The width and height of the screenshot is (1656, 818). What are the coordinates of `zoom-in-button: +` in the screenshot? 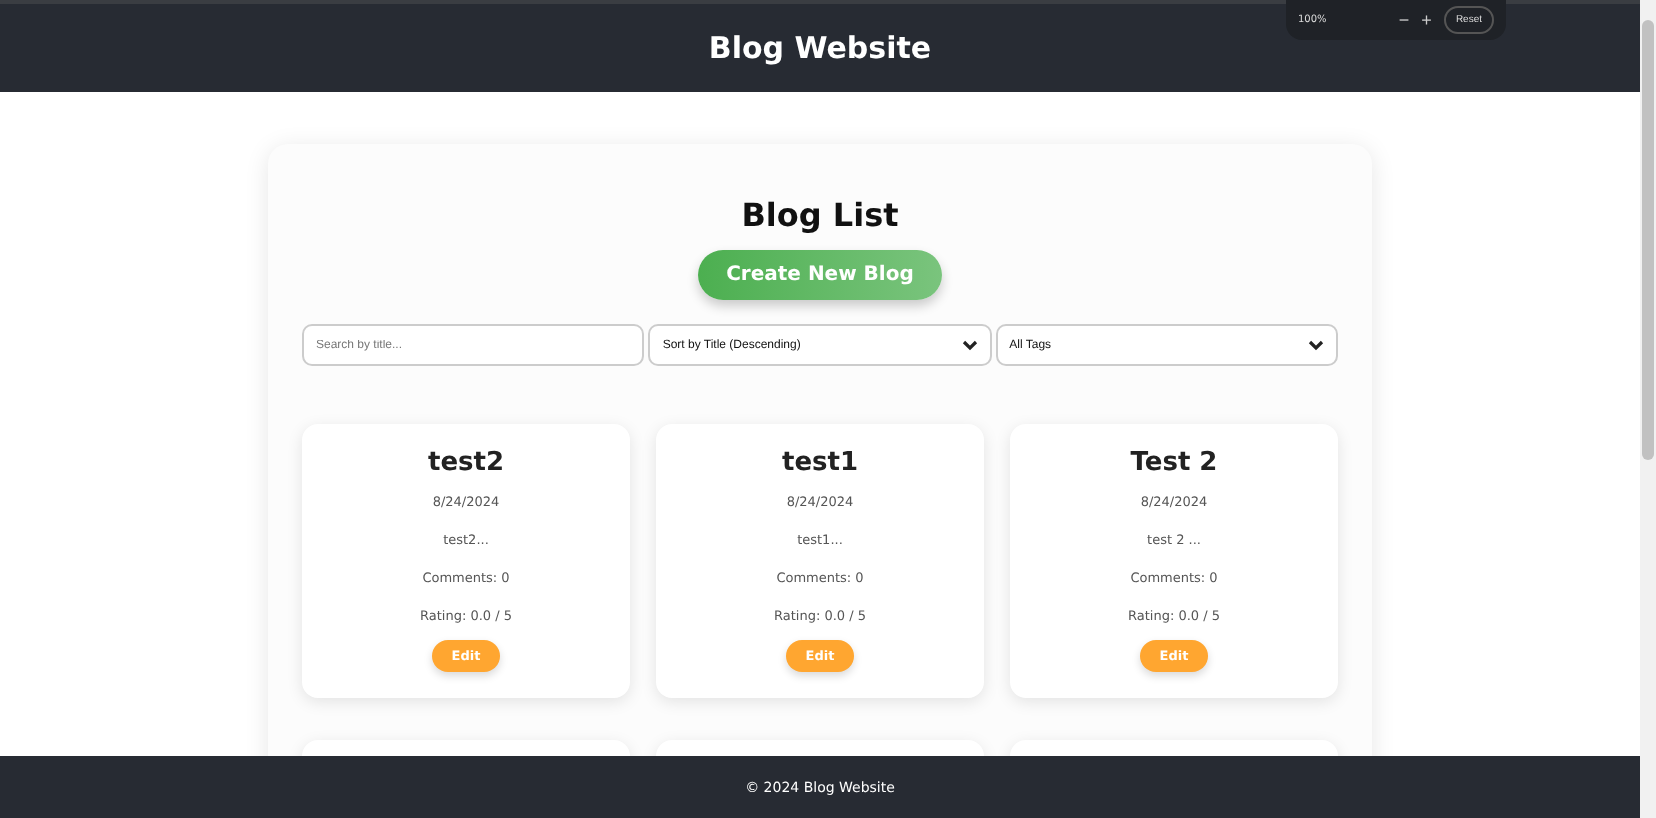 It's located at (1426, 20).